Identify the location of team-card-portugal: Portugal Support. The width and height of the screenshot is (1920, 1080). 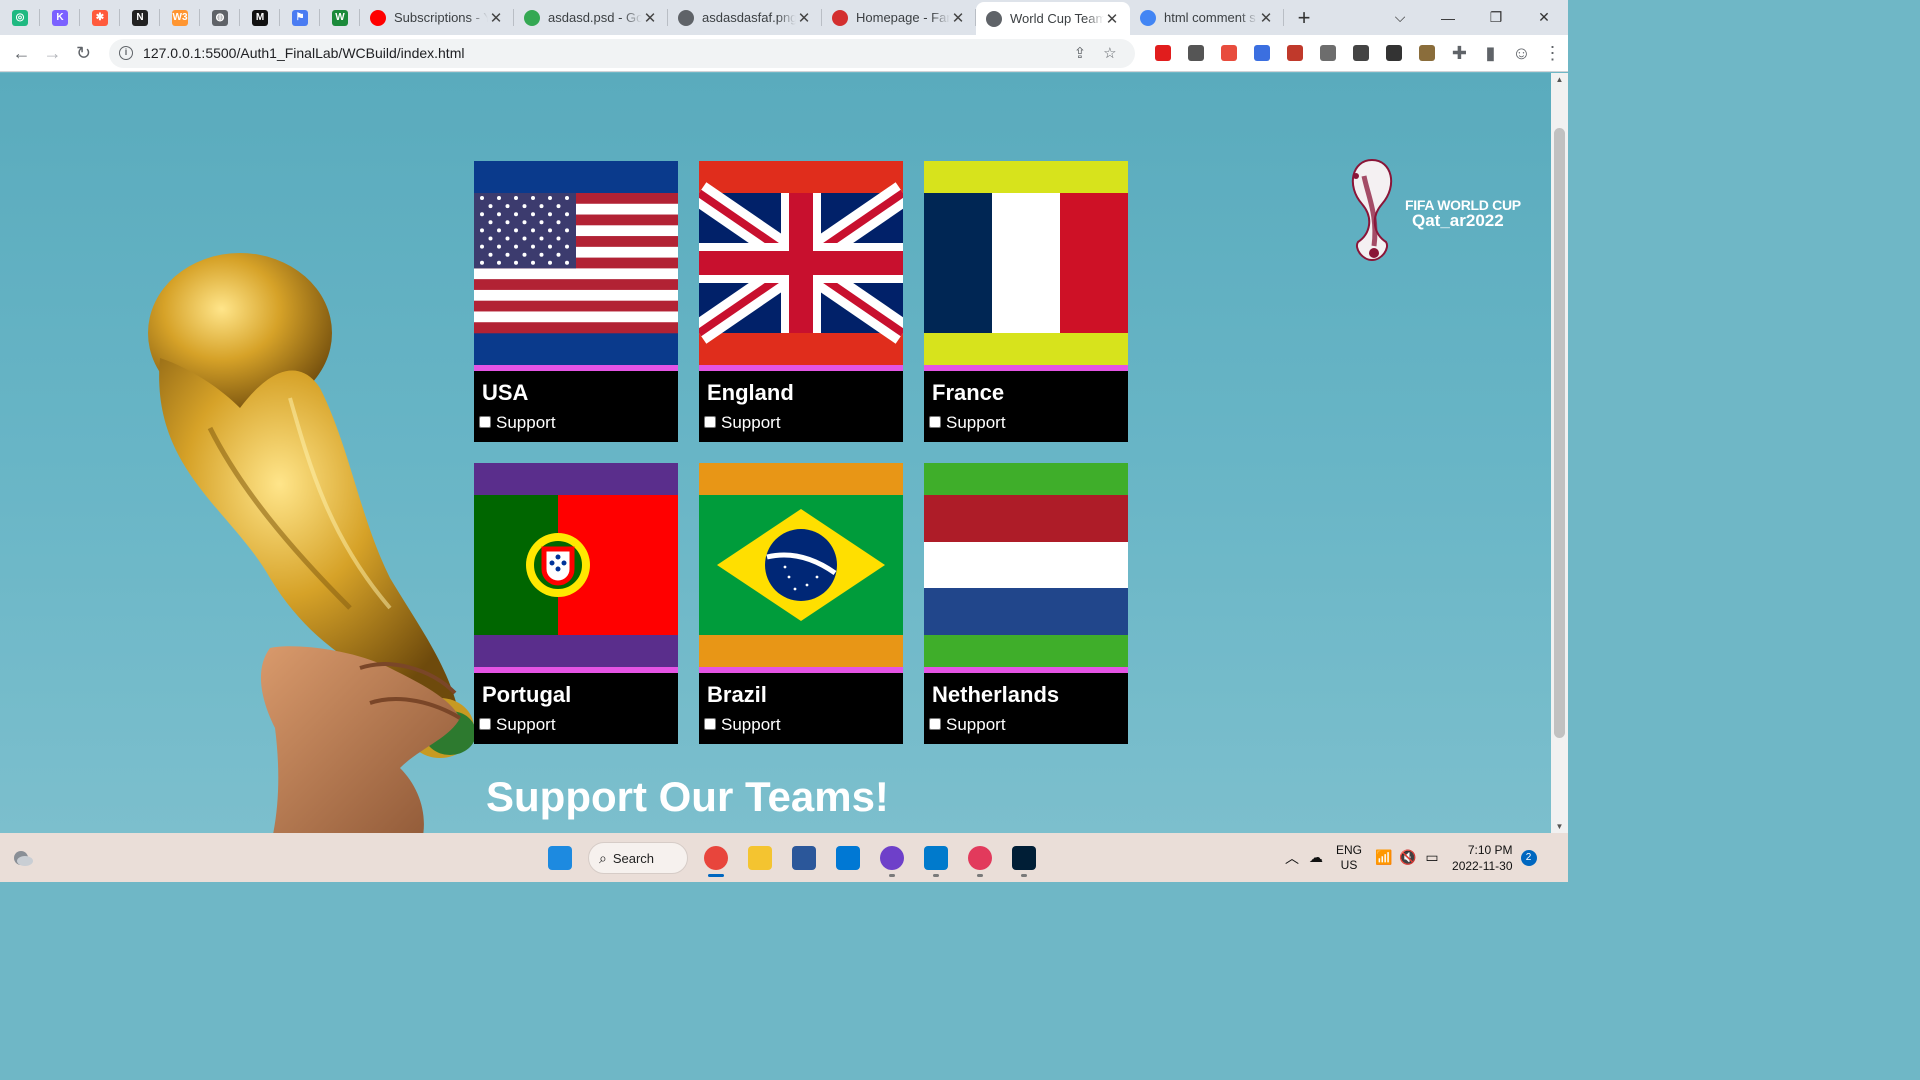
(576, 603).